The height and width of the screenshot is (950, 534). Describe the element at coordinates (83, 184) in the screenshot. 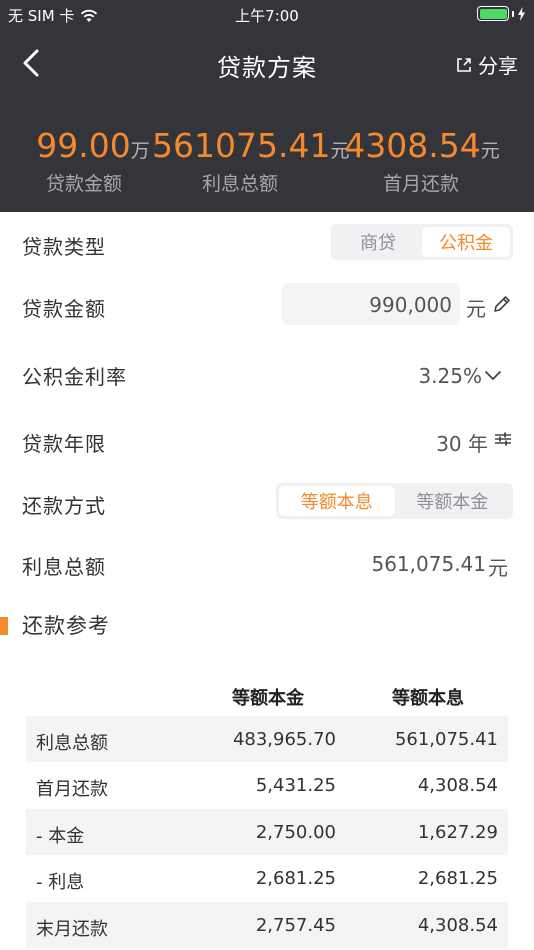

I see `summary-loan-amount-label: 贷款金额` at that location.